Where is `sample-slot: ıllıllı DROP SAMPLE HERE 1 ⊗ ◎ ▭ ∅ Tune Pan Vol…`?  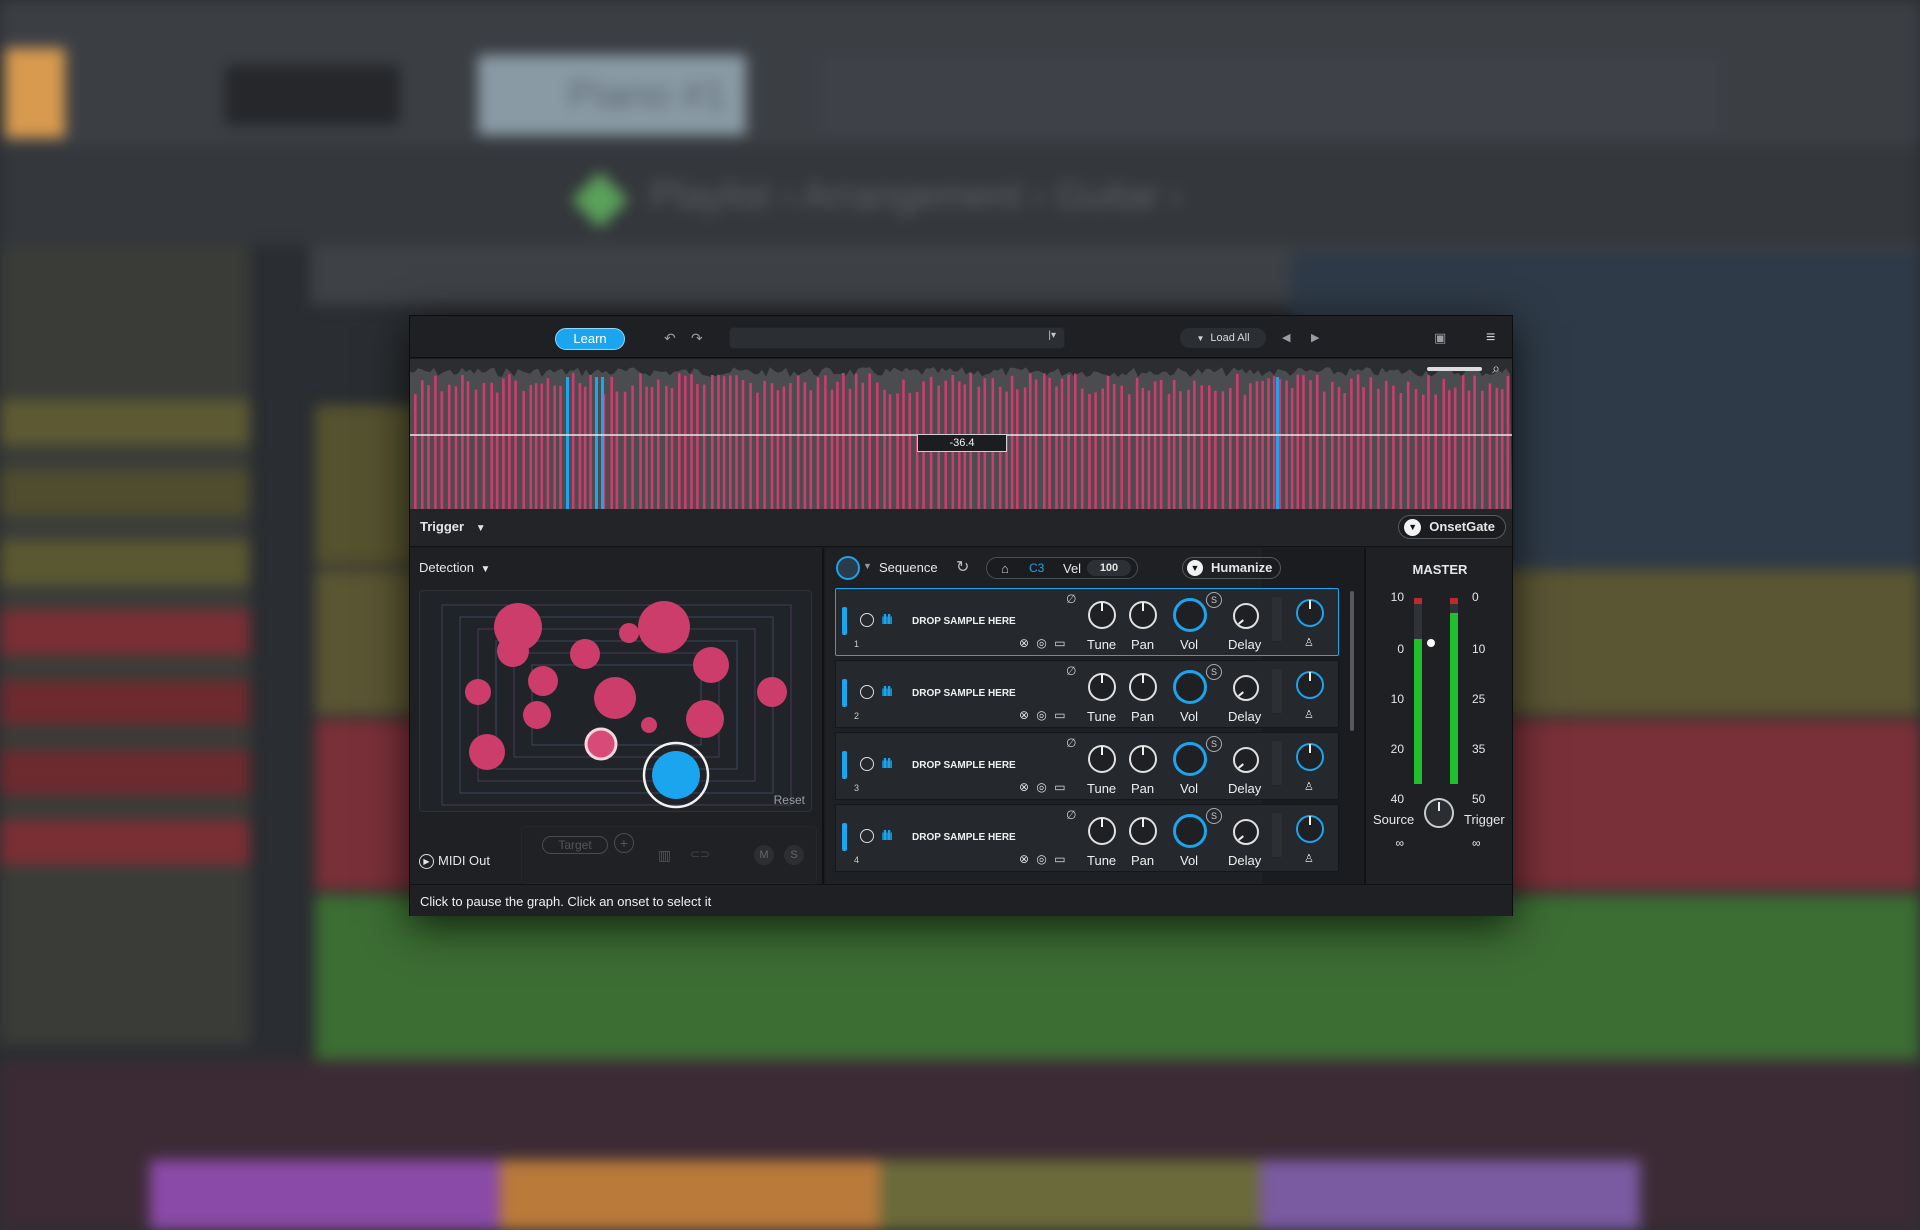
sample-slot: ıllıllı DROP SAMPLE HERE 1 ⊗ ◎ ▭ ∅ Tune Pan Vol… is located at coordinates (1087, 622).